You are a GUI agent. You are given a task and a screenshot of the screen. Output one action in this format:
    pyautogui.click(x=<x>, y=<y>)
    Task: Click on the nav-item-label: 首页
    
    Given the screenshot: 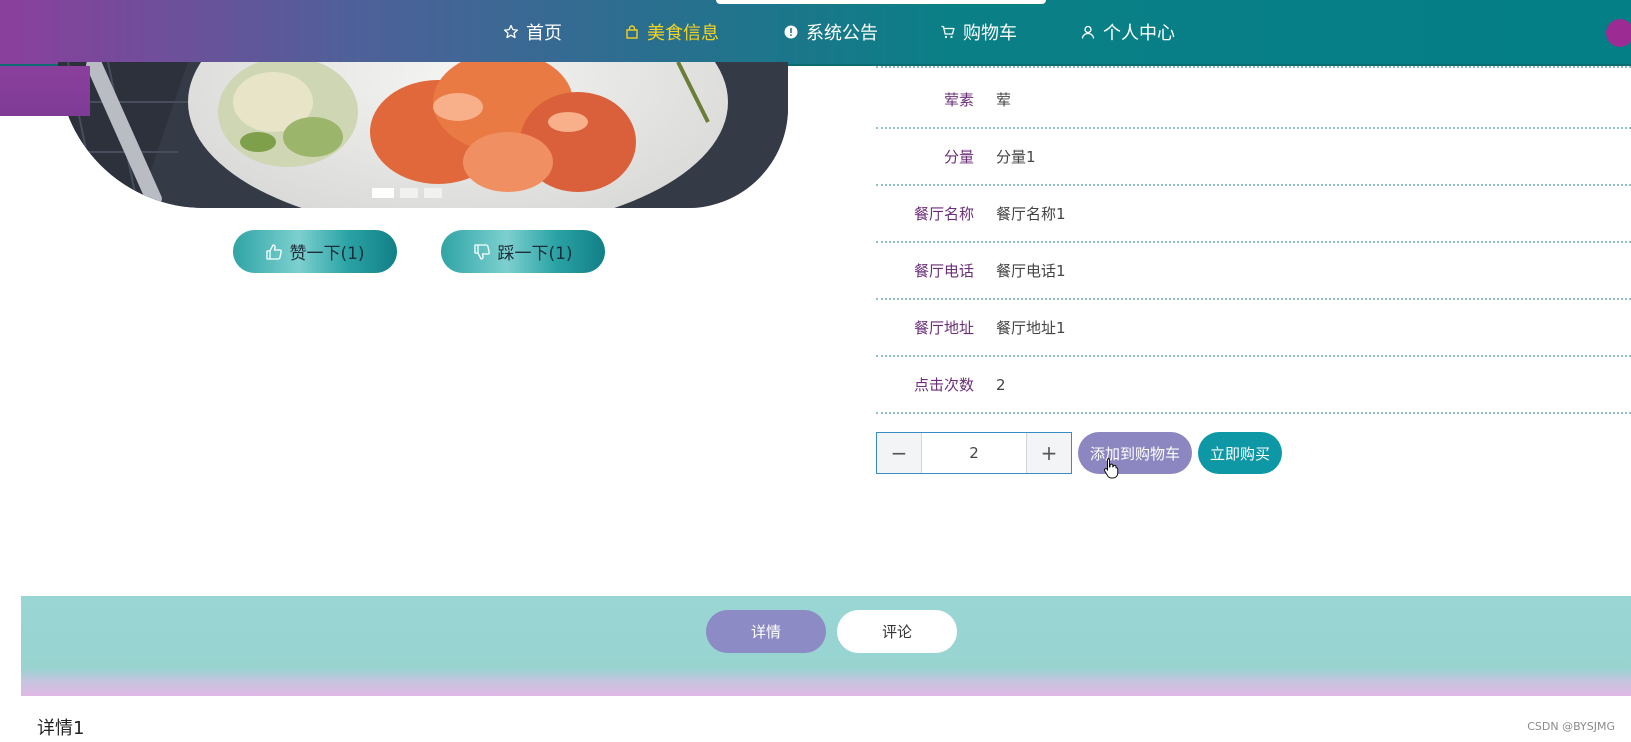 What is the action you would take?
    pyautogui.click(x=544, y=33)
    